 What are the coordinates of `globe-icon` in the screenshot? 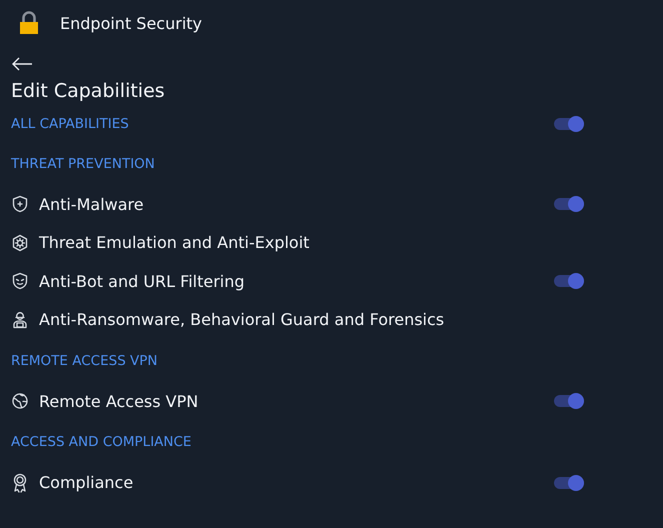 It's located at (20, 401).